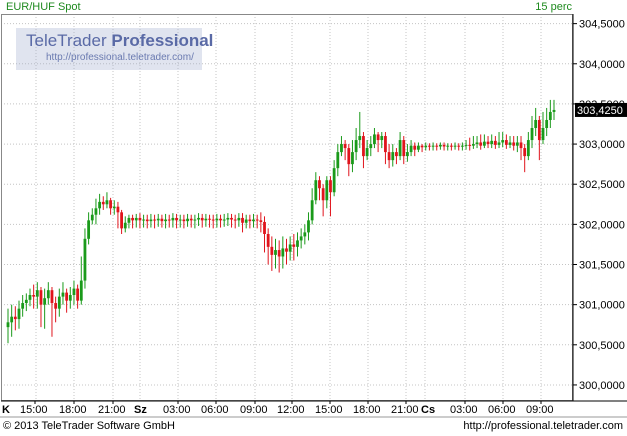 The height and width of the screenshot is (436, 627). I want to click on y-tick-label: 304,0000, so click(602, 65).